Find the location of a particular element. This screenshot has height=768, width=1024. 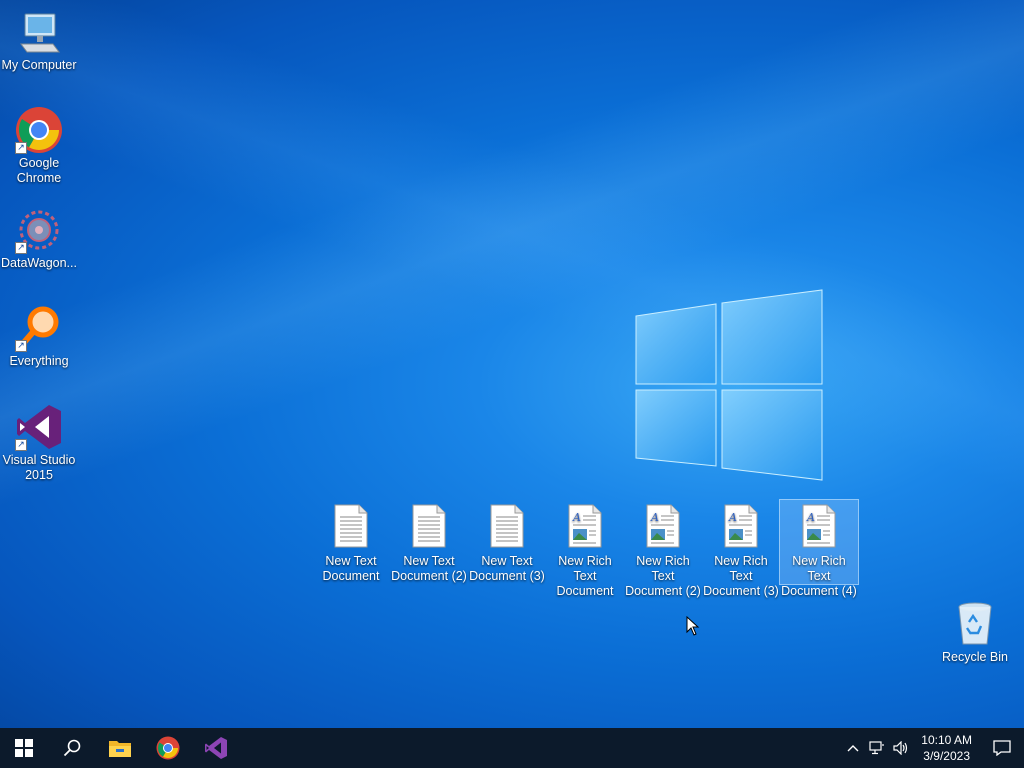

file-label: New Text Document (3) is located at coordinates (507, 568).